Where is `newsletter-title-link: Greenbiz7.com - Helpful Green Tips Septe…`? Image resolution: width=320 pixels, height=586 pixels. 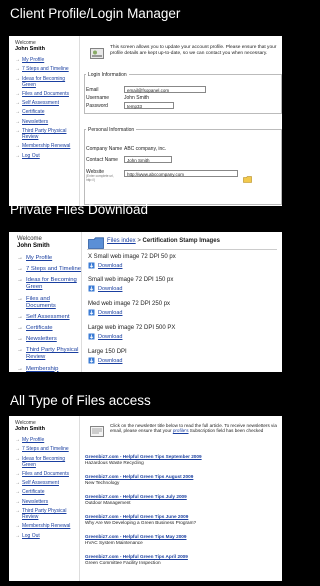 newsletter-title-link: Greenbiz7.com - Helpful Green Tips Septe… is located at coordinates (143, 456).